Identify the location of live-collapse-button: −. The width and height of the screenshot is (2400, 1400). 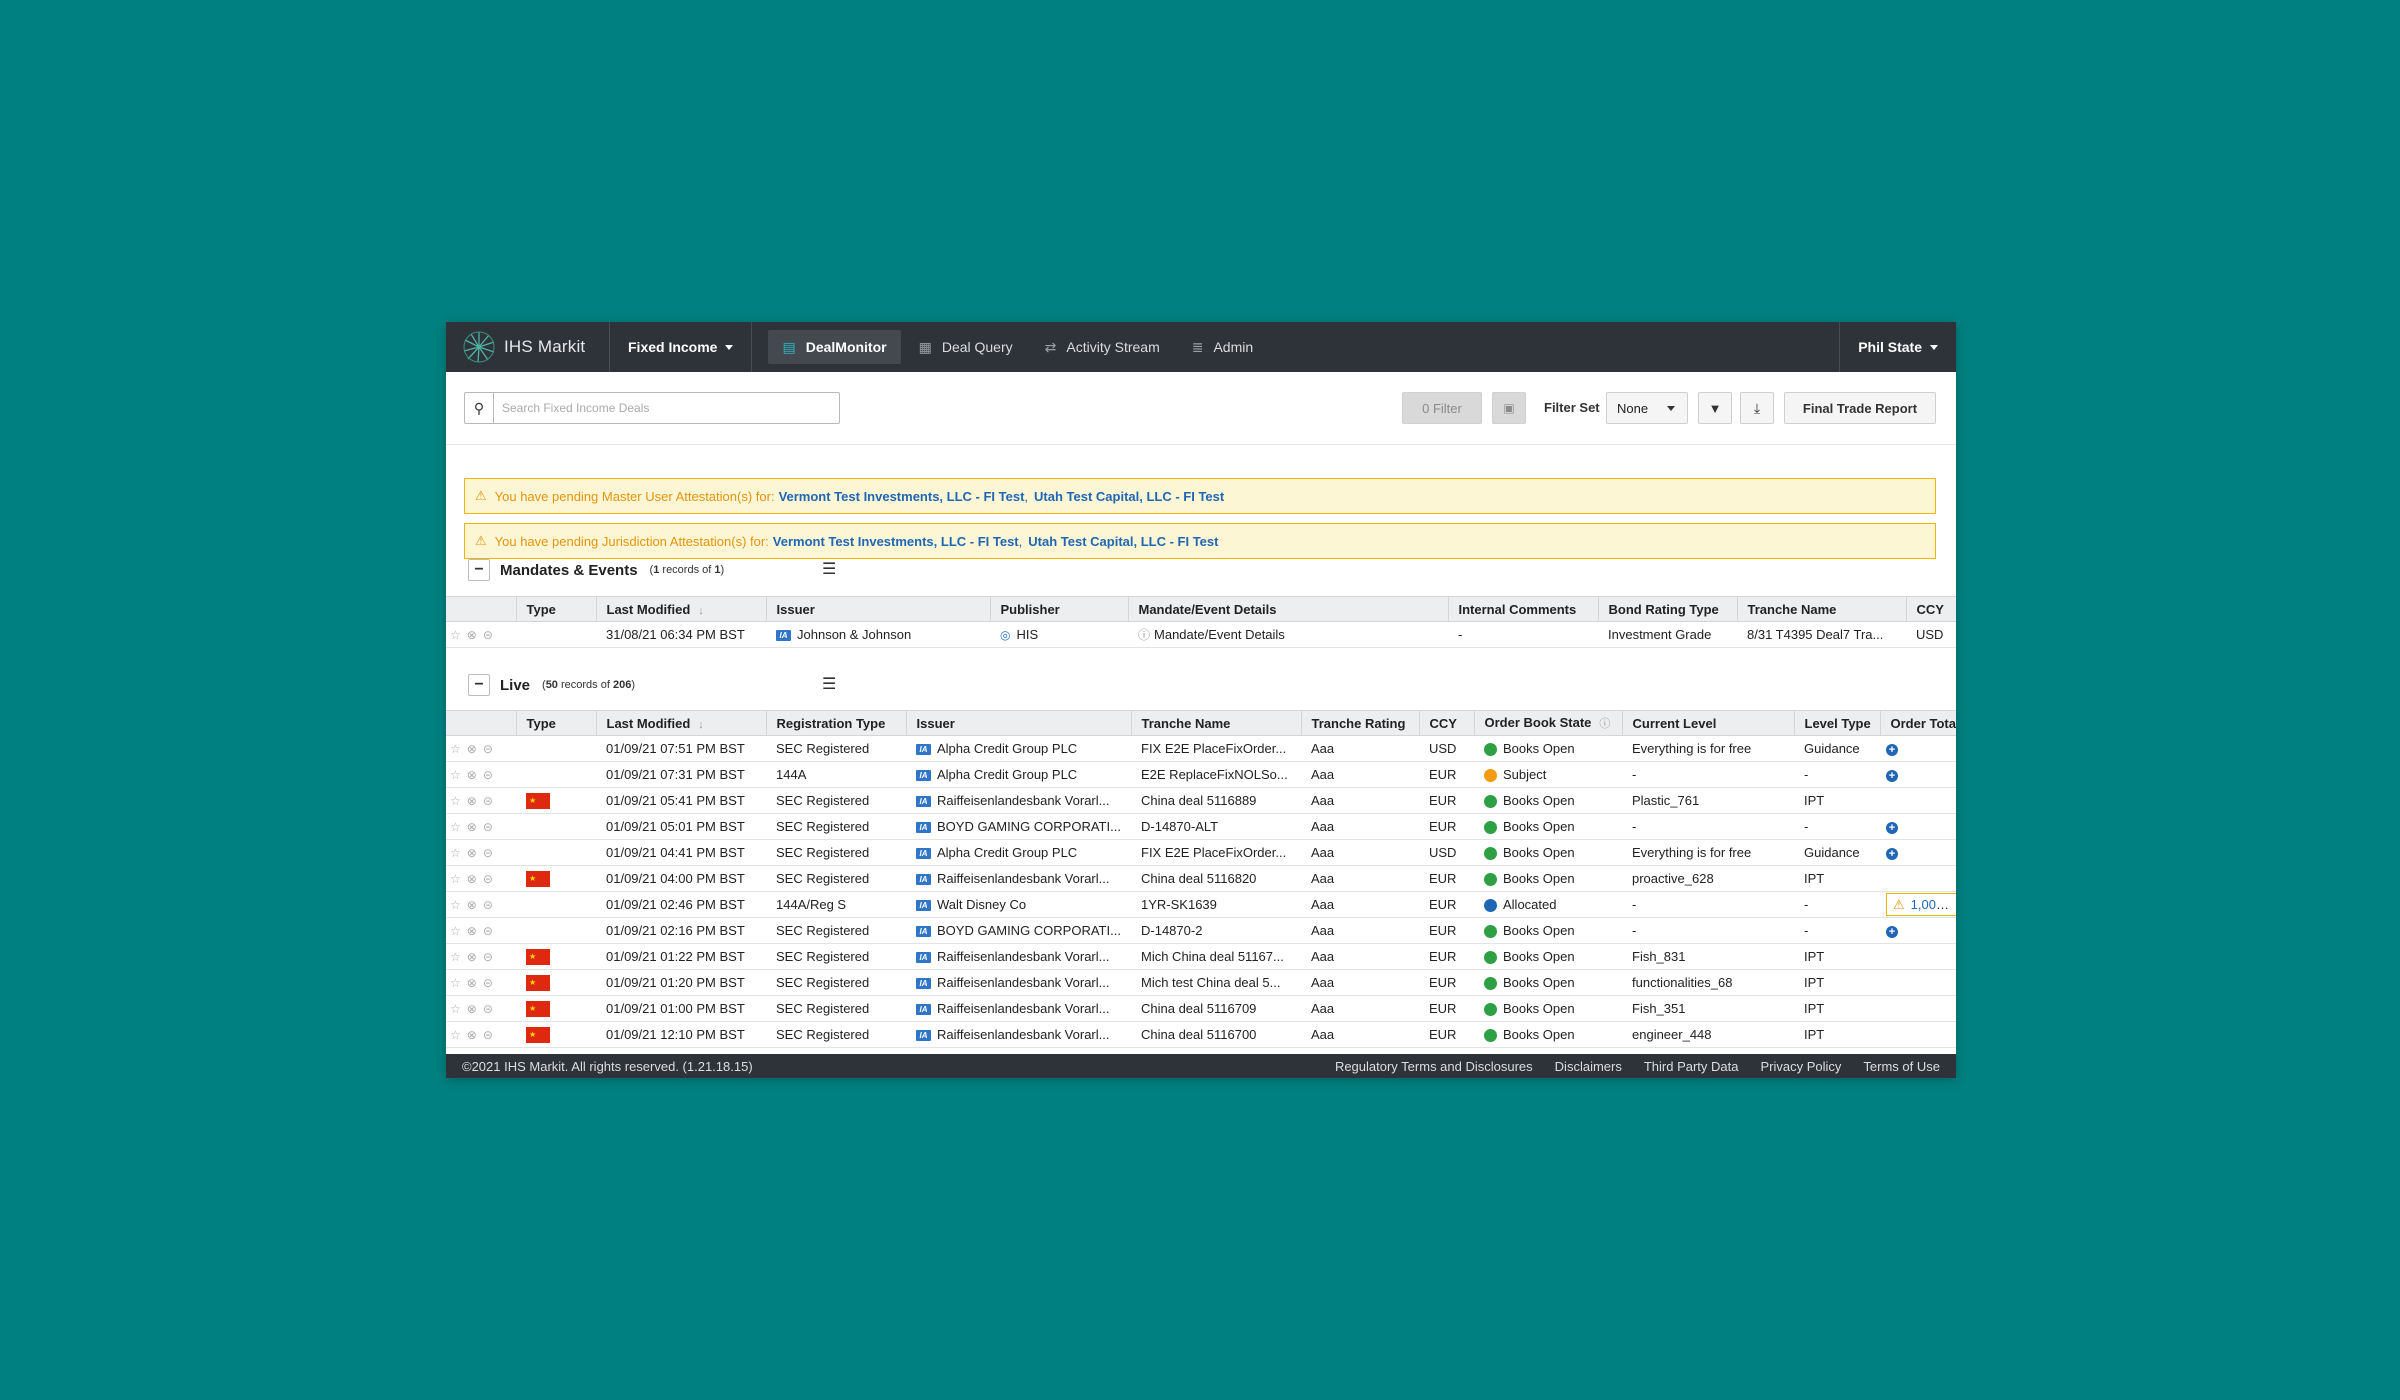
(479, 685).